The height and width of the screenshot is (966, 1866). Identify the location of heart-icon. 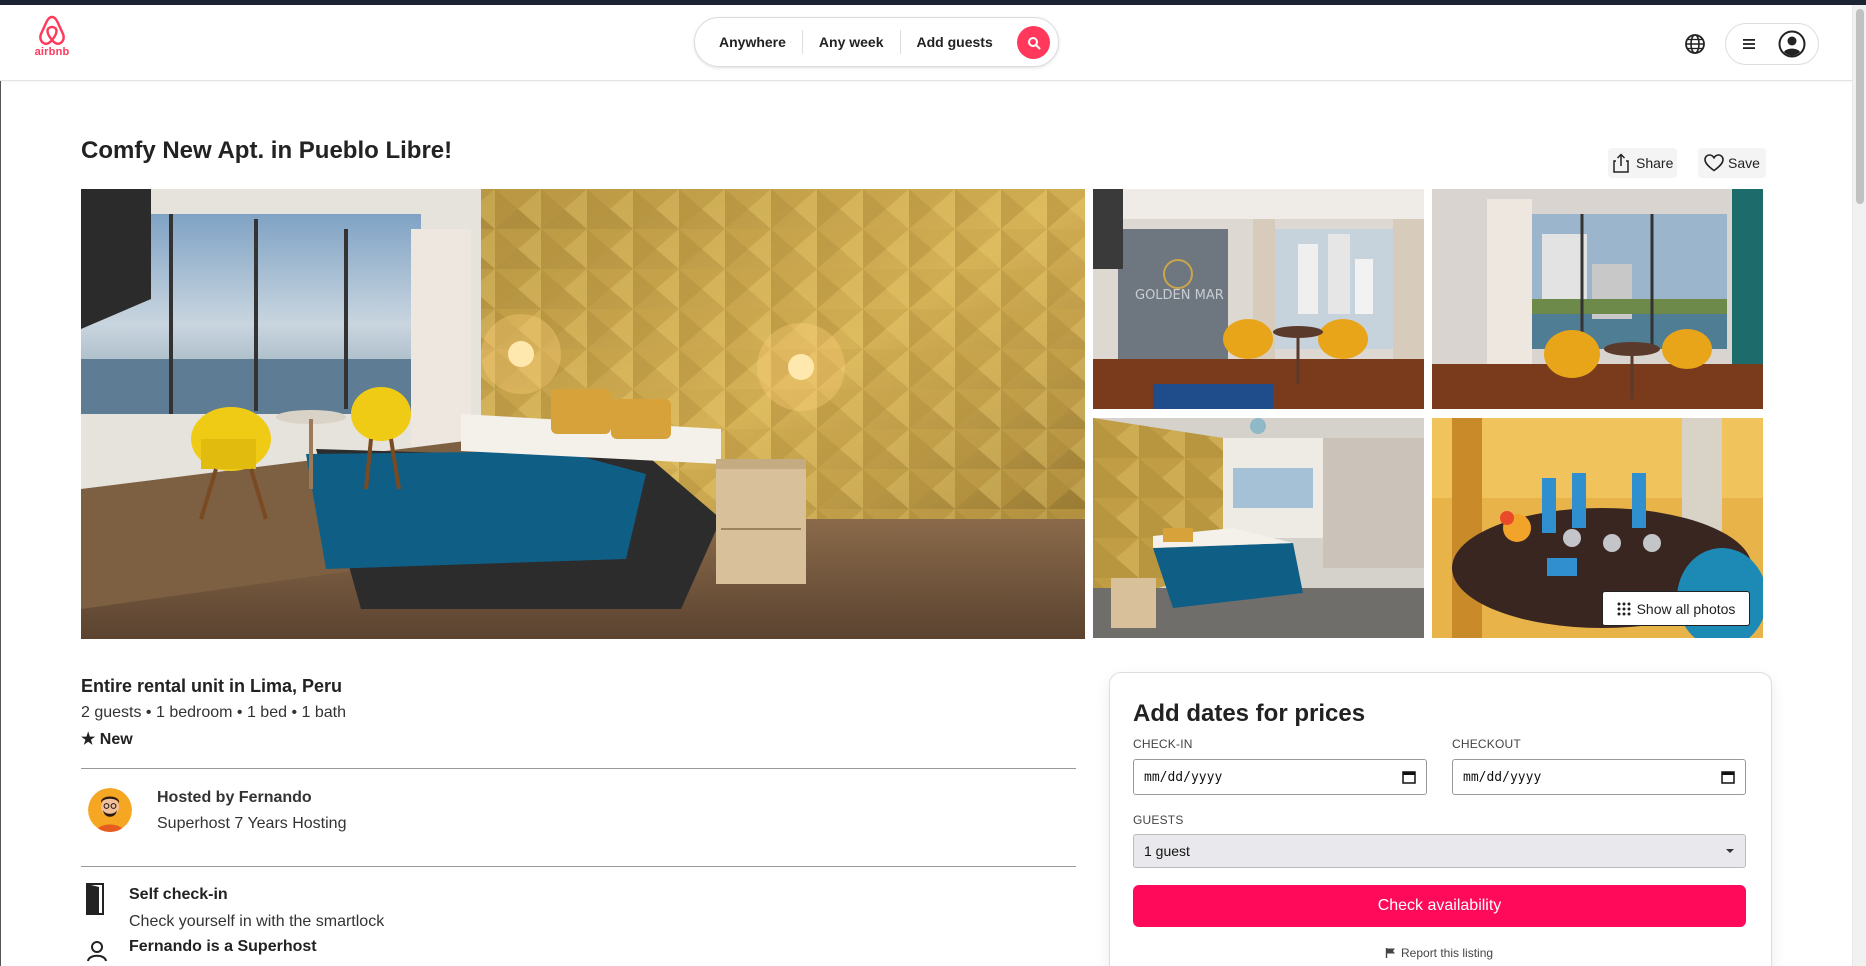
(1714, 163).